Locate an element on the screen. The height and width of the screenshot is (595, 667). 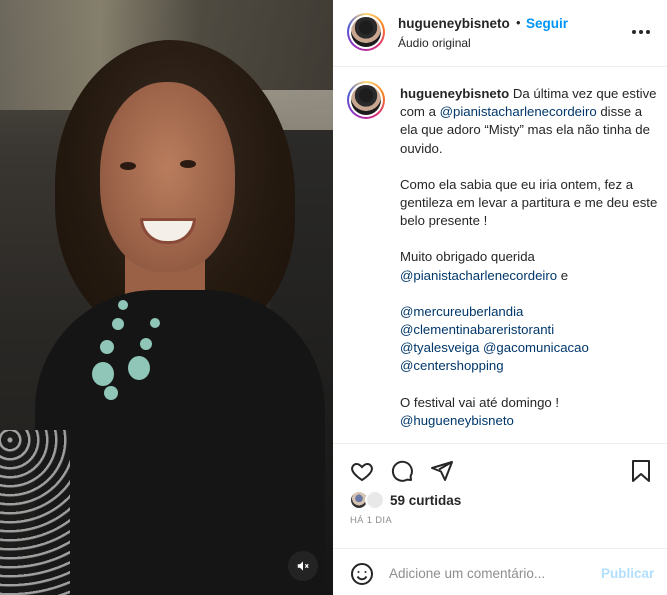
heart-icon is located at coordinates (362, 472).